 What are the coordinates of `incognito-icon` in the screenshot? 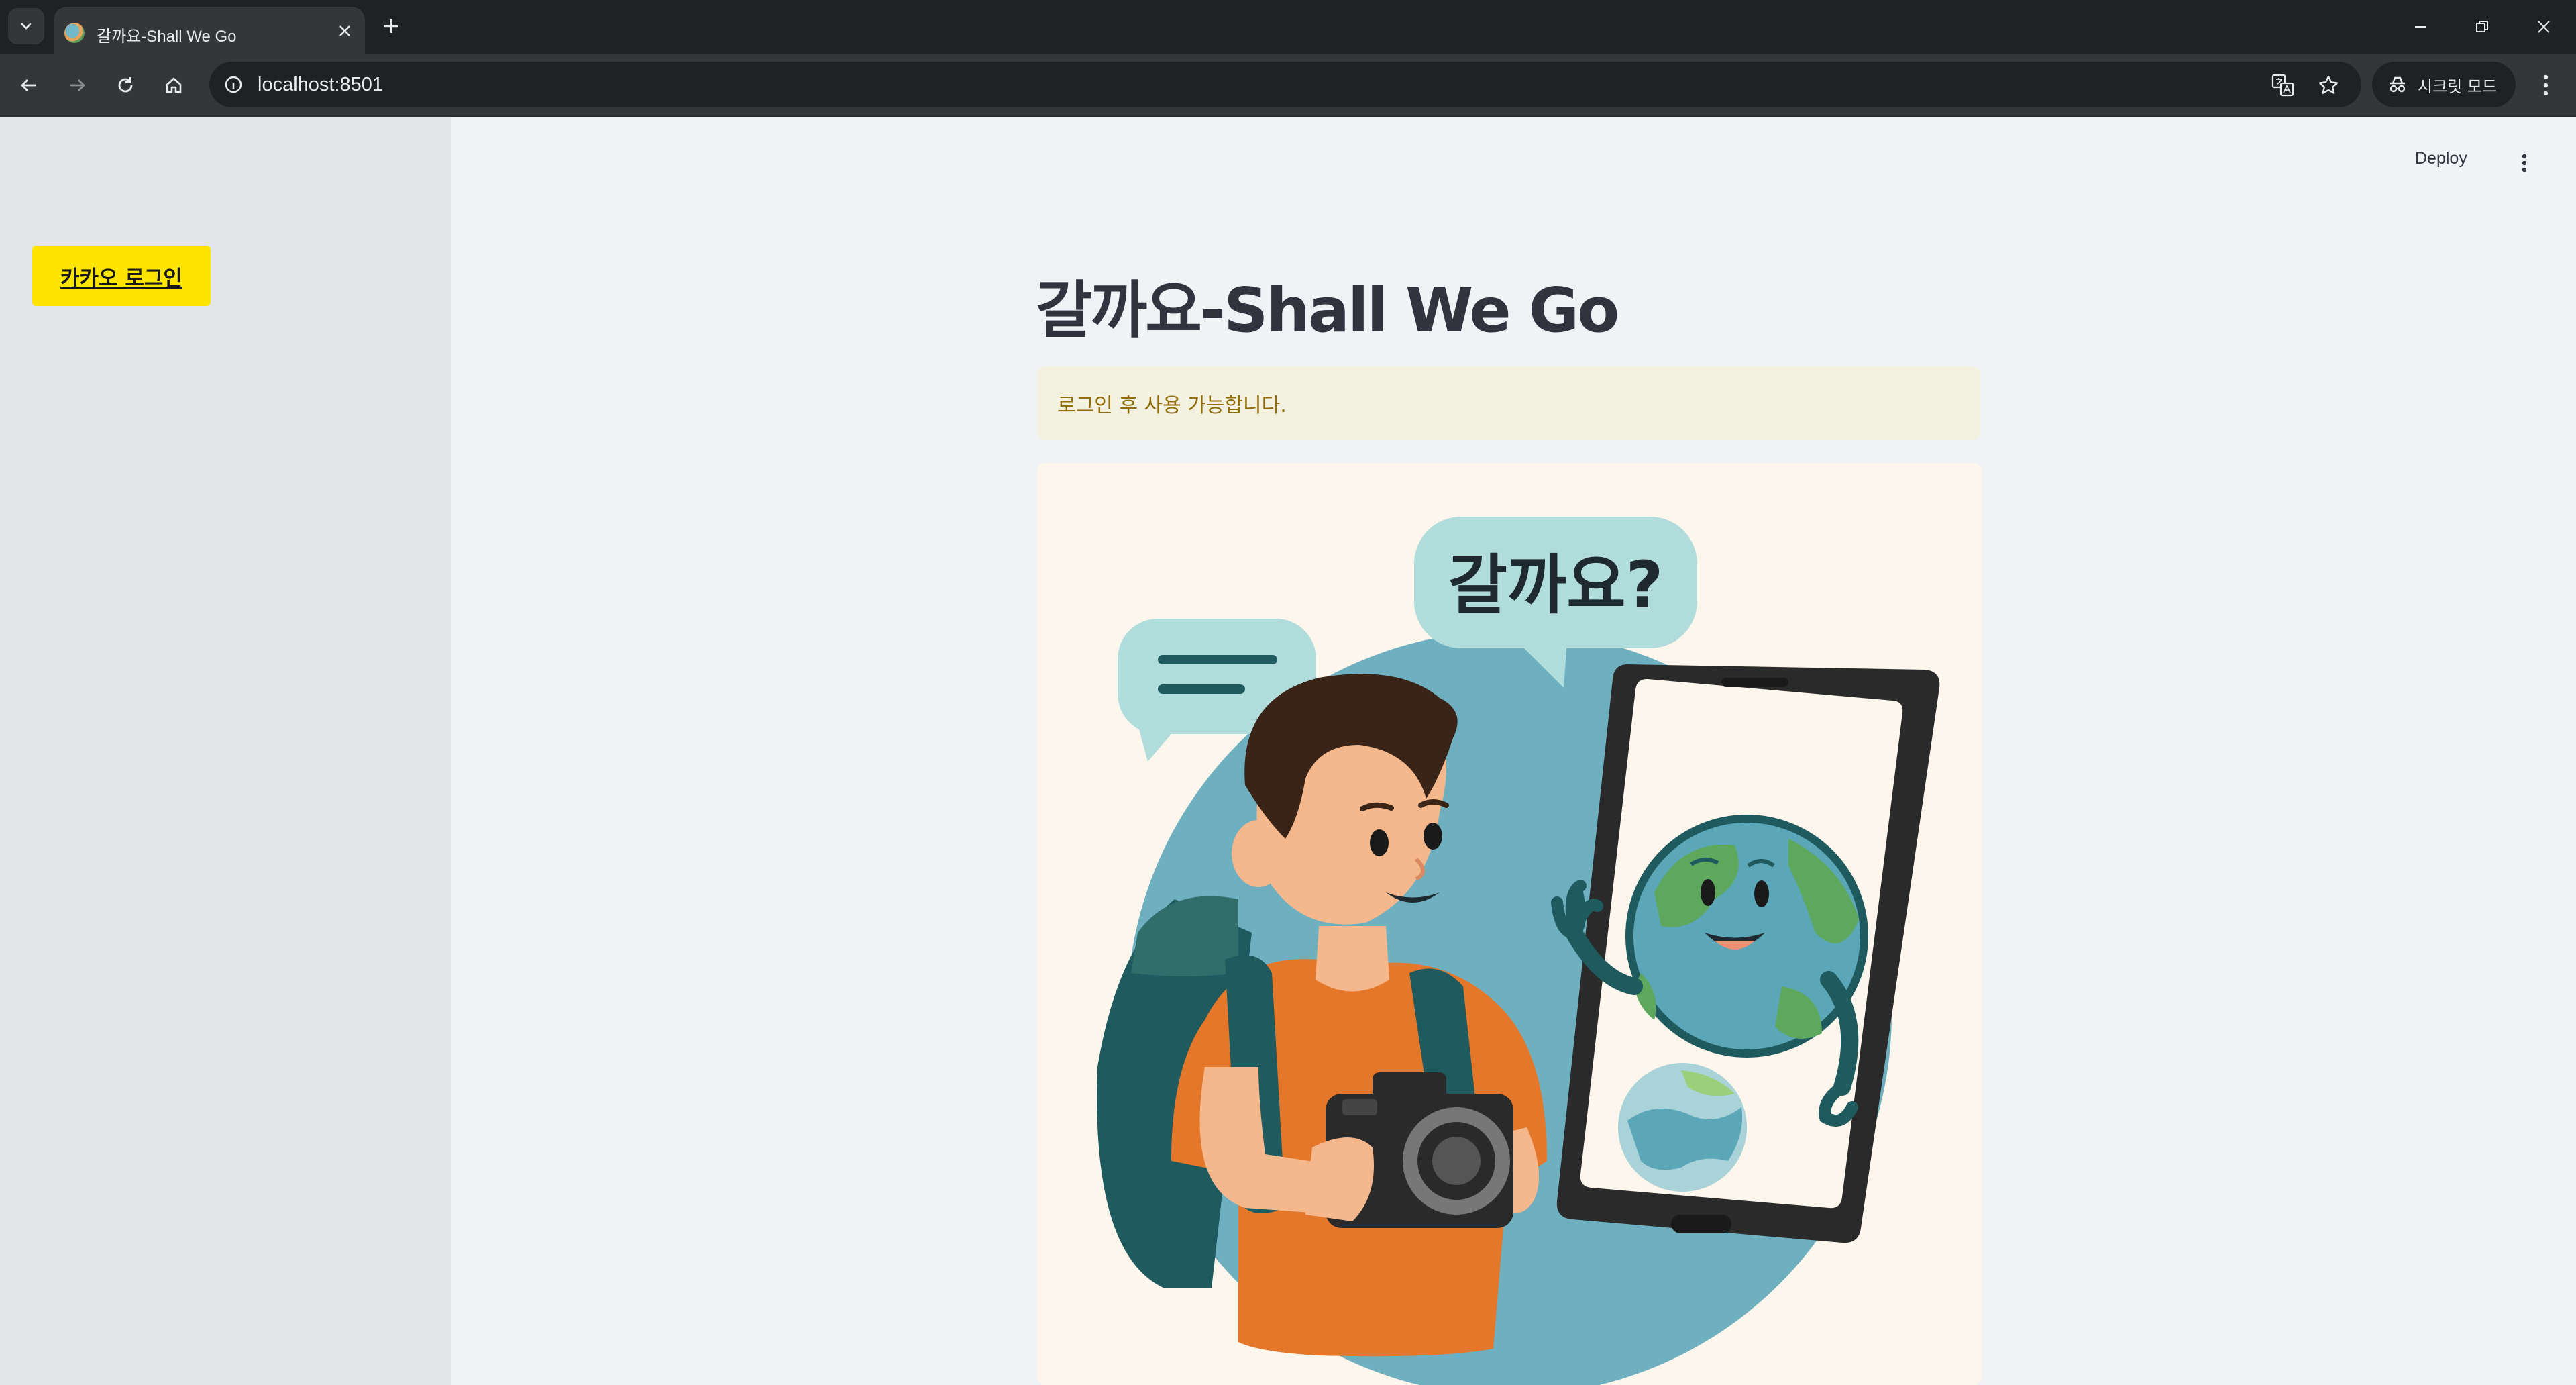 It's located at (2398, 84).